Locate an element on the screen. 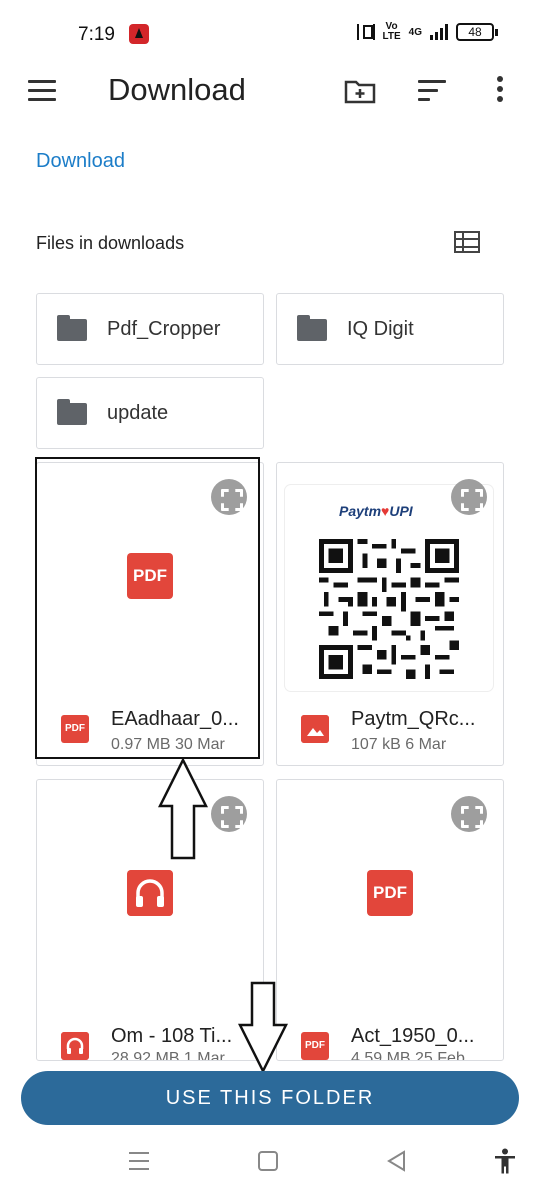 This screenshot has width=540, height=1200. file-info: 4.59 MB 25 Feb is located at coordinates (408, 1055).